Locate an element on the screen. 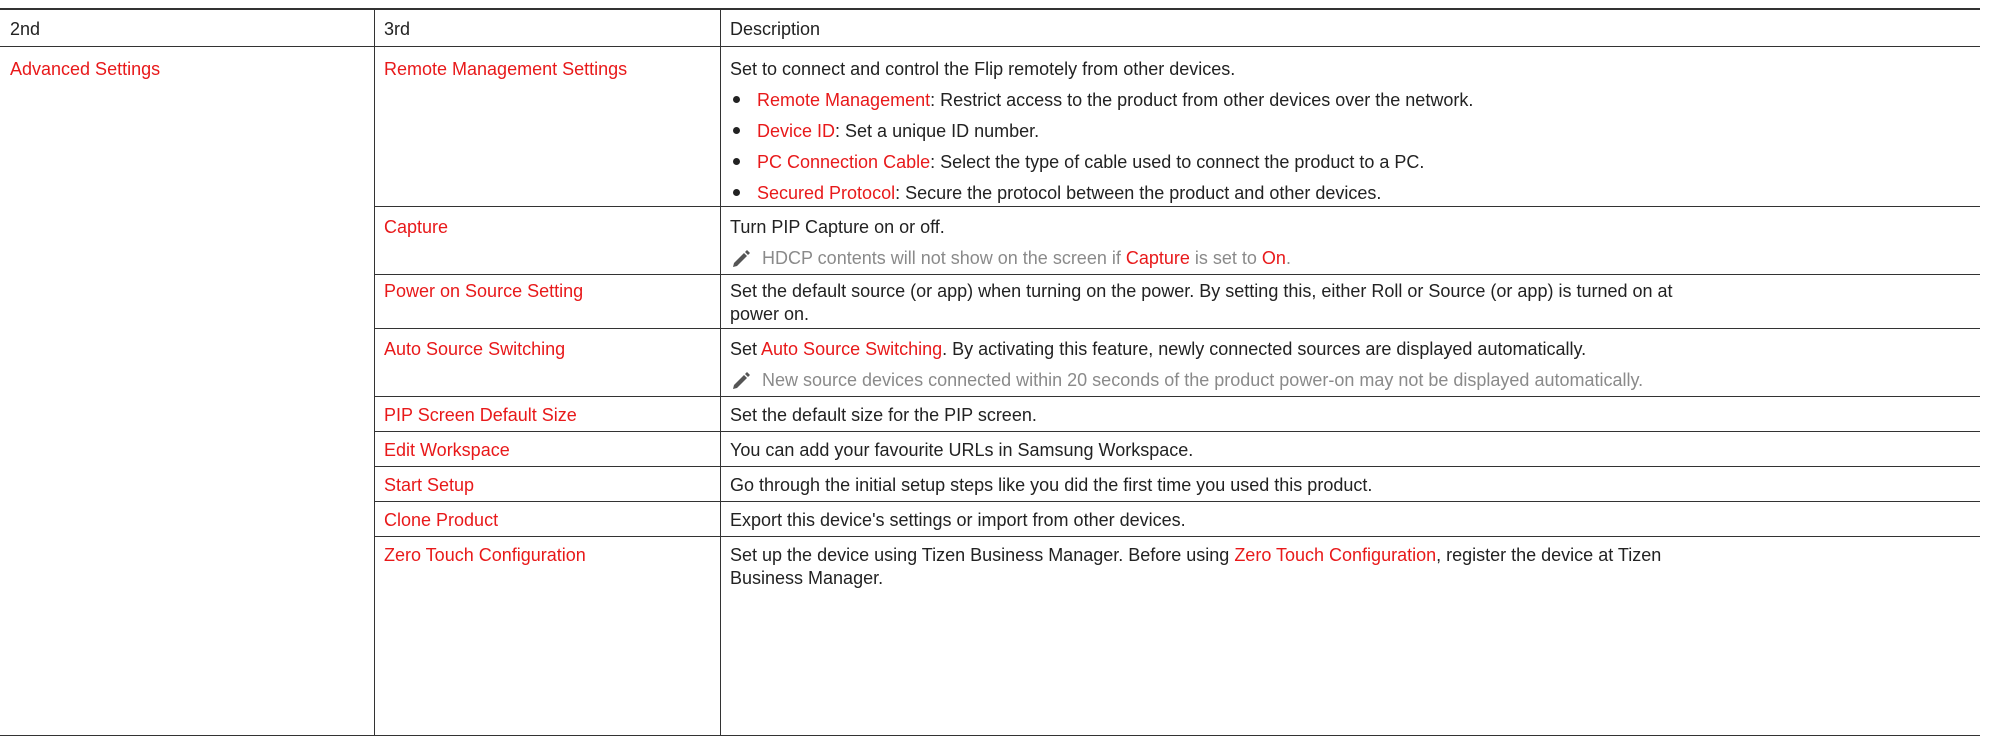 This screenshot has height=743, width=2011. header-description: Description is located at coordinates (775, 29).